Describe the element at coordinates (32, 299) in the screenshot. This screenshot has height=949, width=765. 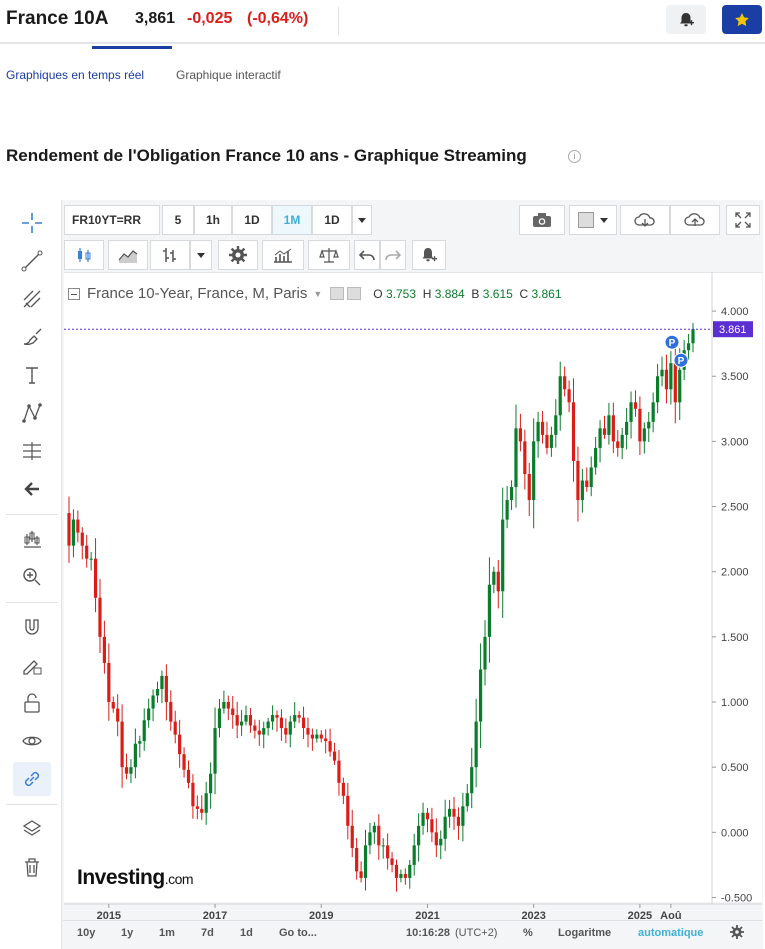
I see `pitchfork-tool` at that location.